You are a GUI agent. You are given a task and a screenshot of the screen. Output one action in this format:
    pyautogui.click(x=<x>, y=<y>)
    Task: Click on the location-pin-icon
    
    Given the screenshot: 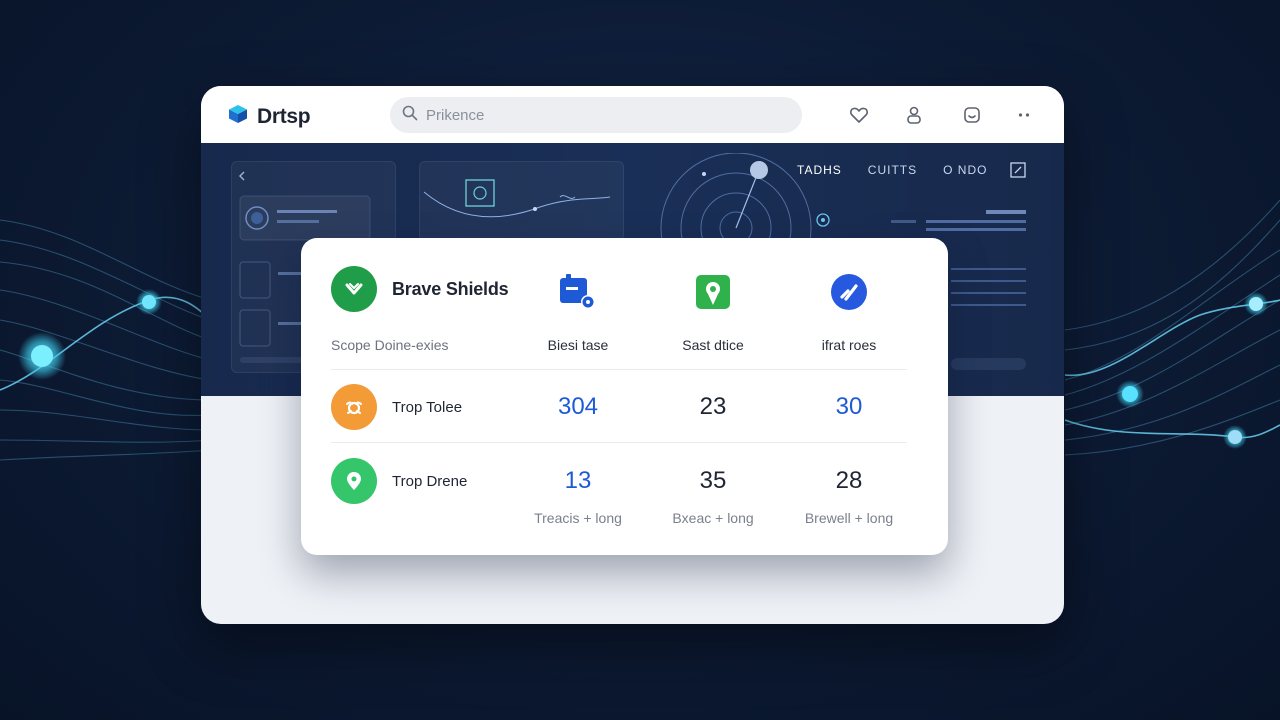 What is the action you would take?
    pyautogui.click(x=713, y=292)
    